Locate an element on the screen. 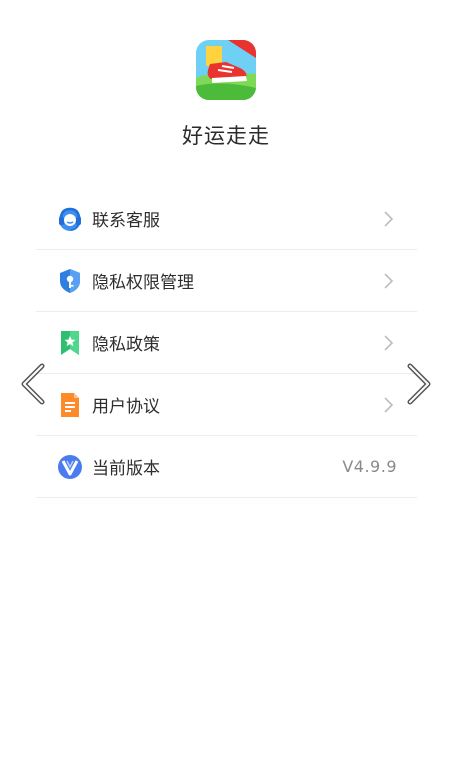 This screenshot has width=452, height=764. document-icon is located at coordinates (70, 405).